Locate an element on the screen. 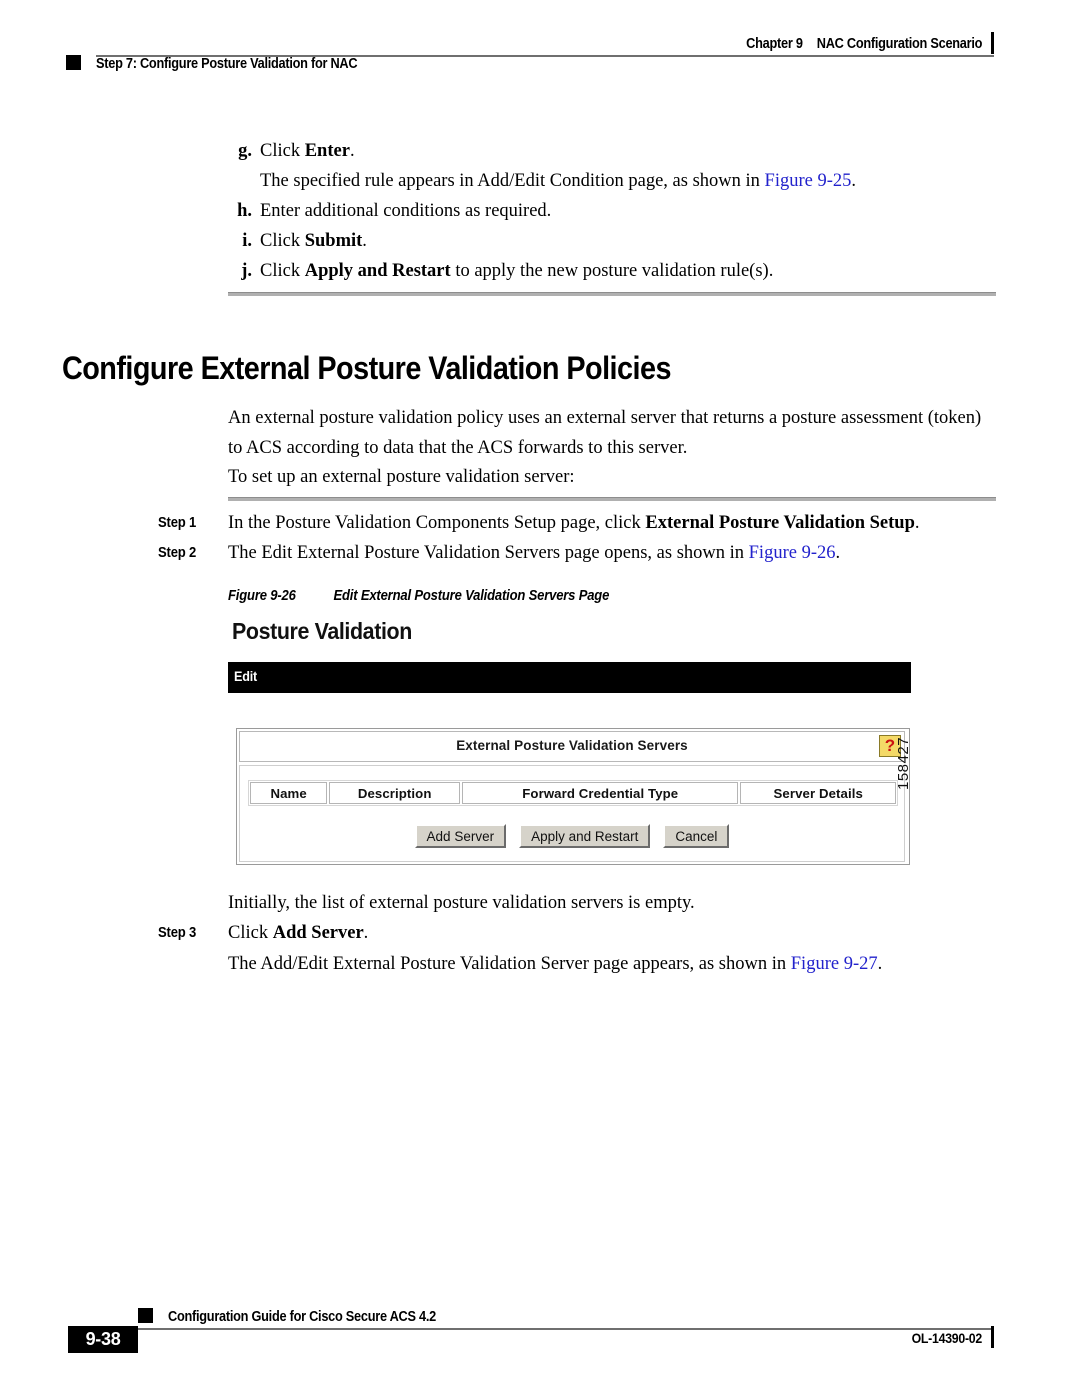  footer-rule is located at coordinates (566, 1329).